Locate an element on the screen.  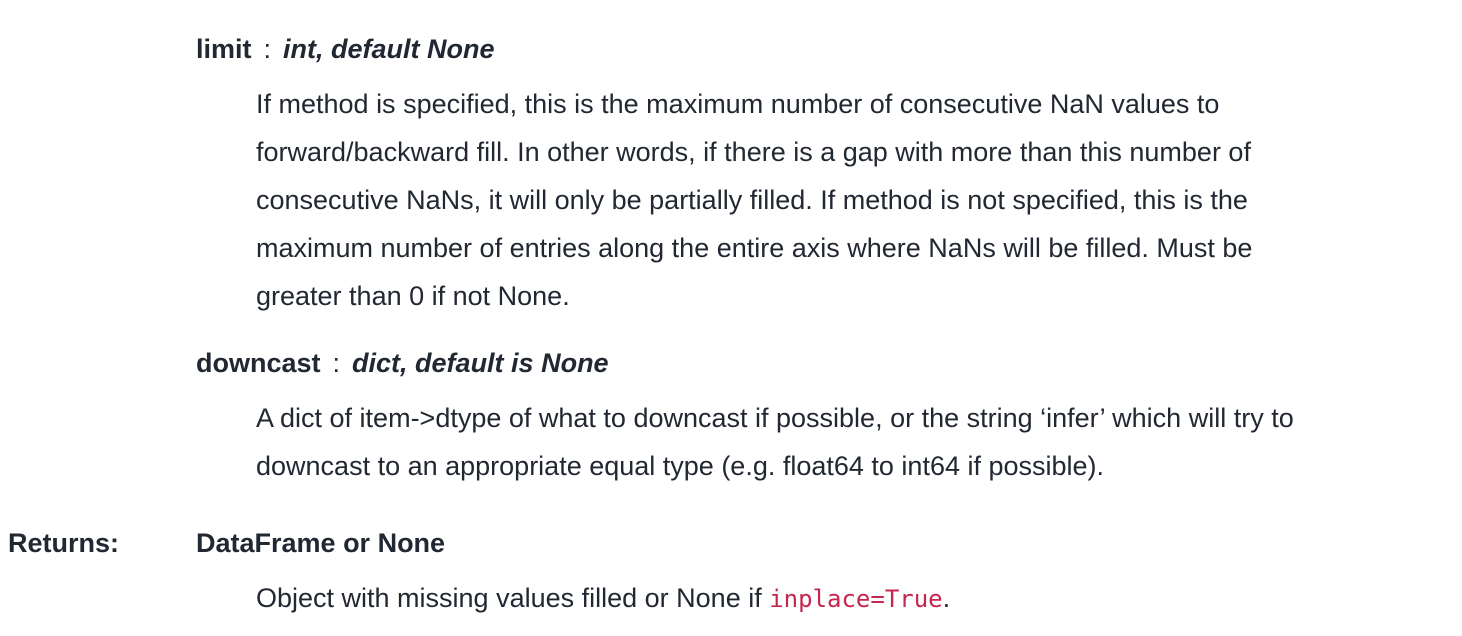
param-header-limit: limit: int, default None is located at coordinates (345, 49).